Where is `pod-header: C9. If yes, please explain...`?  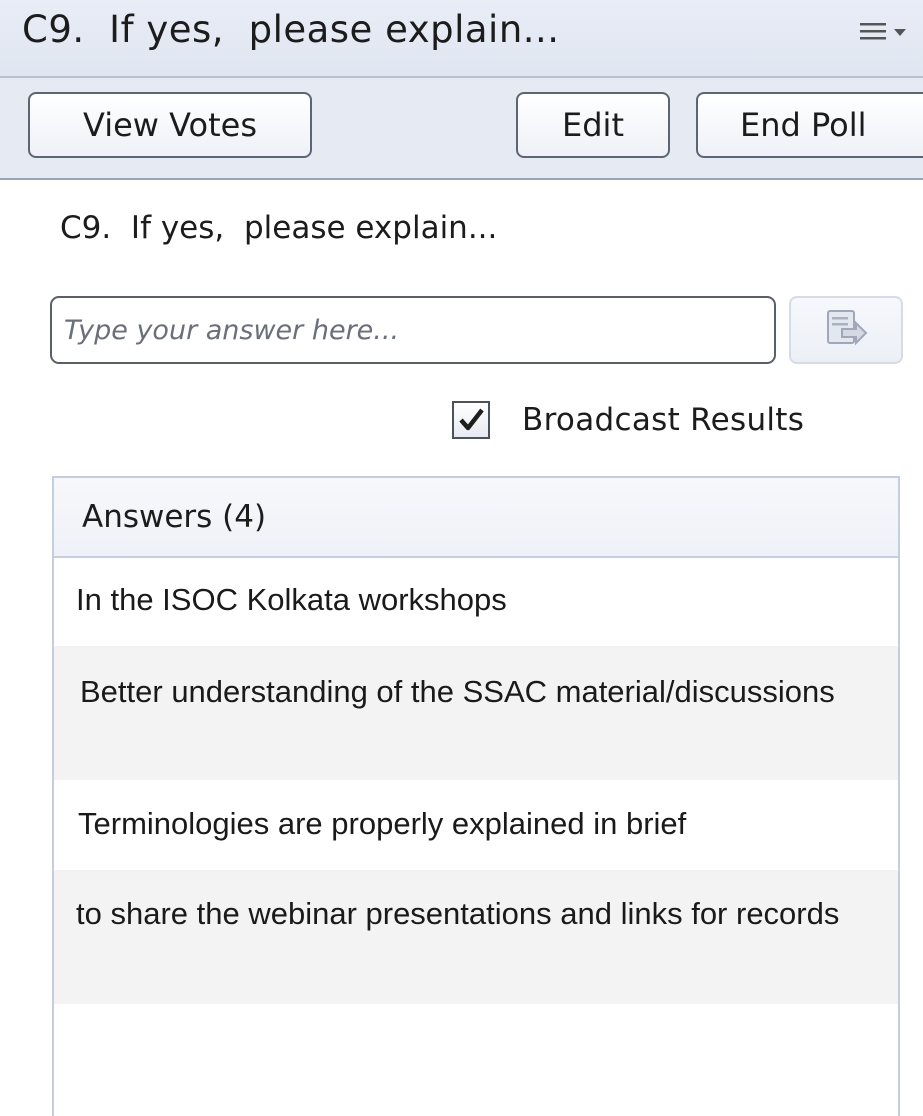
pod-header: C9. If yes, please explain... is located at coordinates (461, 39).